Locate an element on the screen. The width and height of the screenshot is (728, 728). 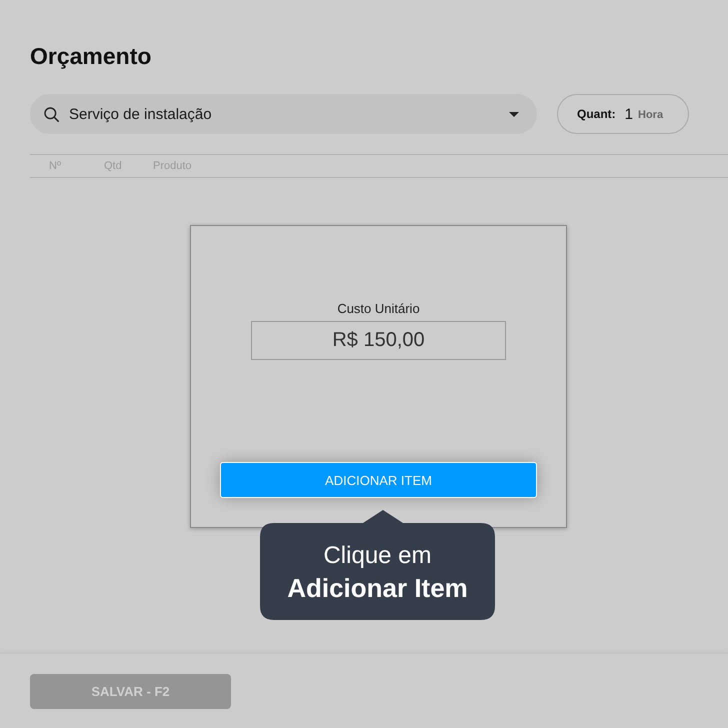
field-label: Custo Unitário is located at coordinates (378, 309).